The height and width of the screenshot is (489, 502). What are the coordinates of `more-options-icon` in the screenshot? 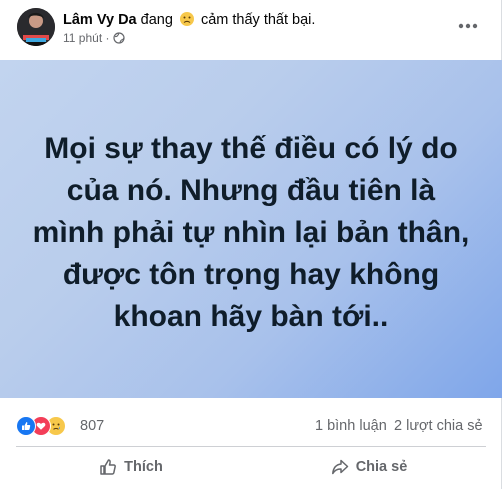 It's located at (468, 26).